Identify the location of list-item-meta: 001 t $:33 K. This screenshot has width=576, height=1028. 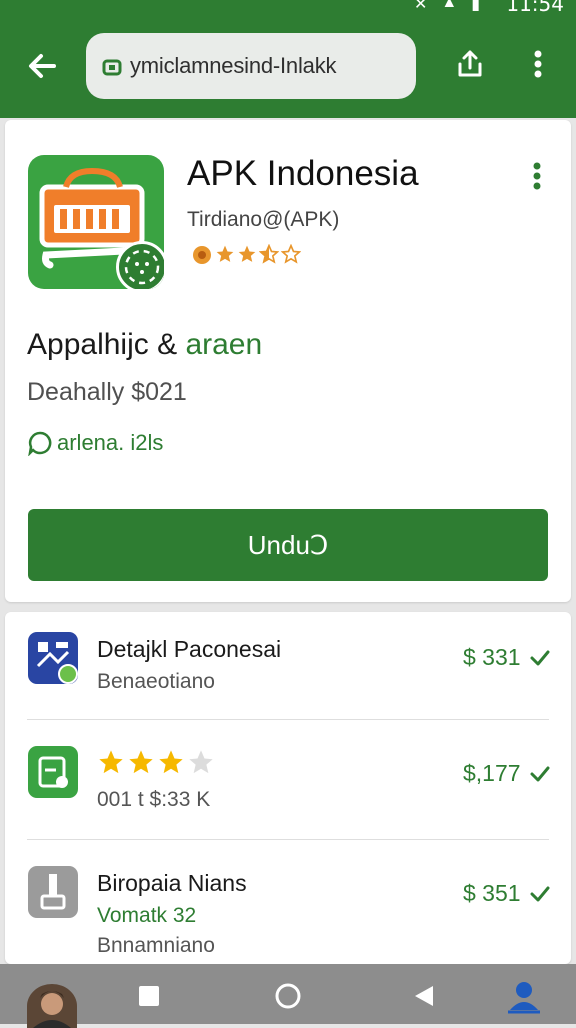
(154, 799).